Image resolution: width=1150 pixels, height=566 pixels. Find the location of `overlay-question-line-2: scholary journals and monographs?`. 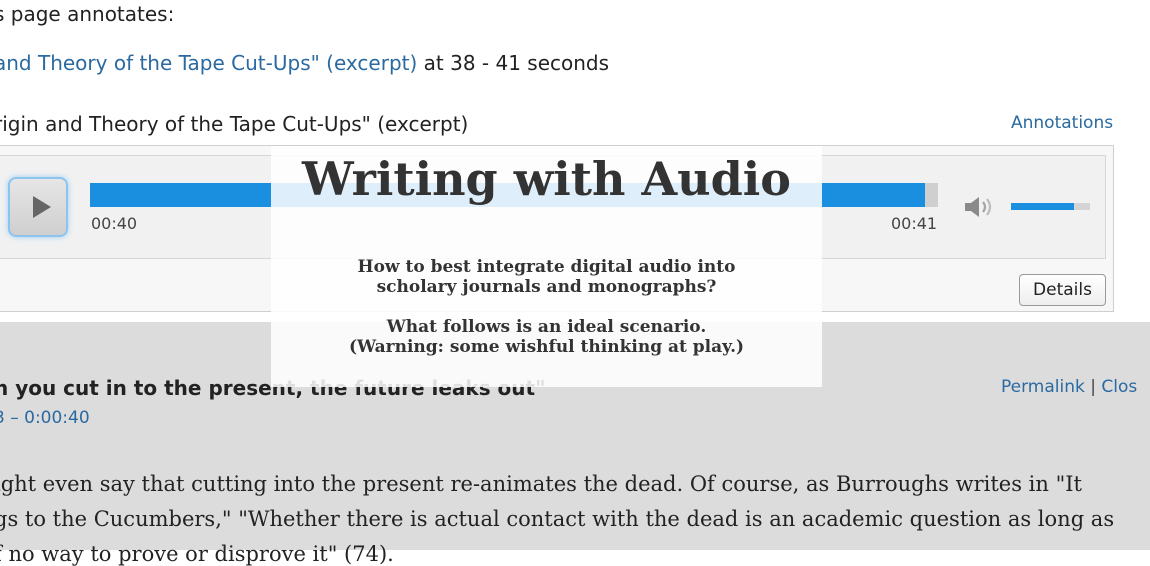

overlay-question-line-2: scholary journals and monographs? is located at coordinates (546, 287).